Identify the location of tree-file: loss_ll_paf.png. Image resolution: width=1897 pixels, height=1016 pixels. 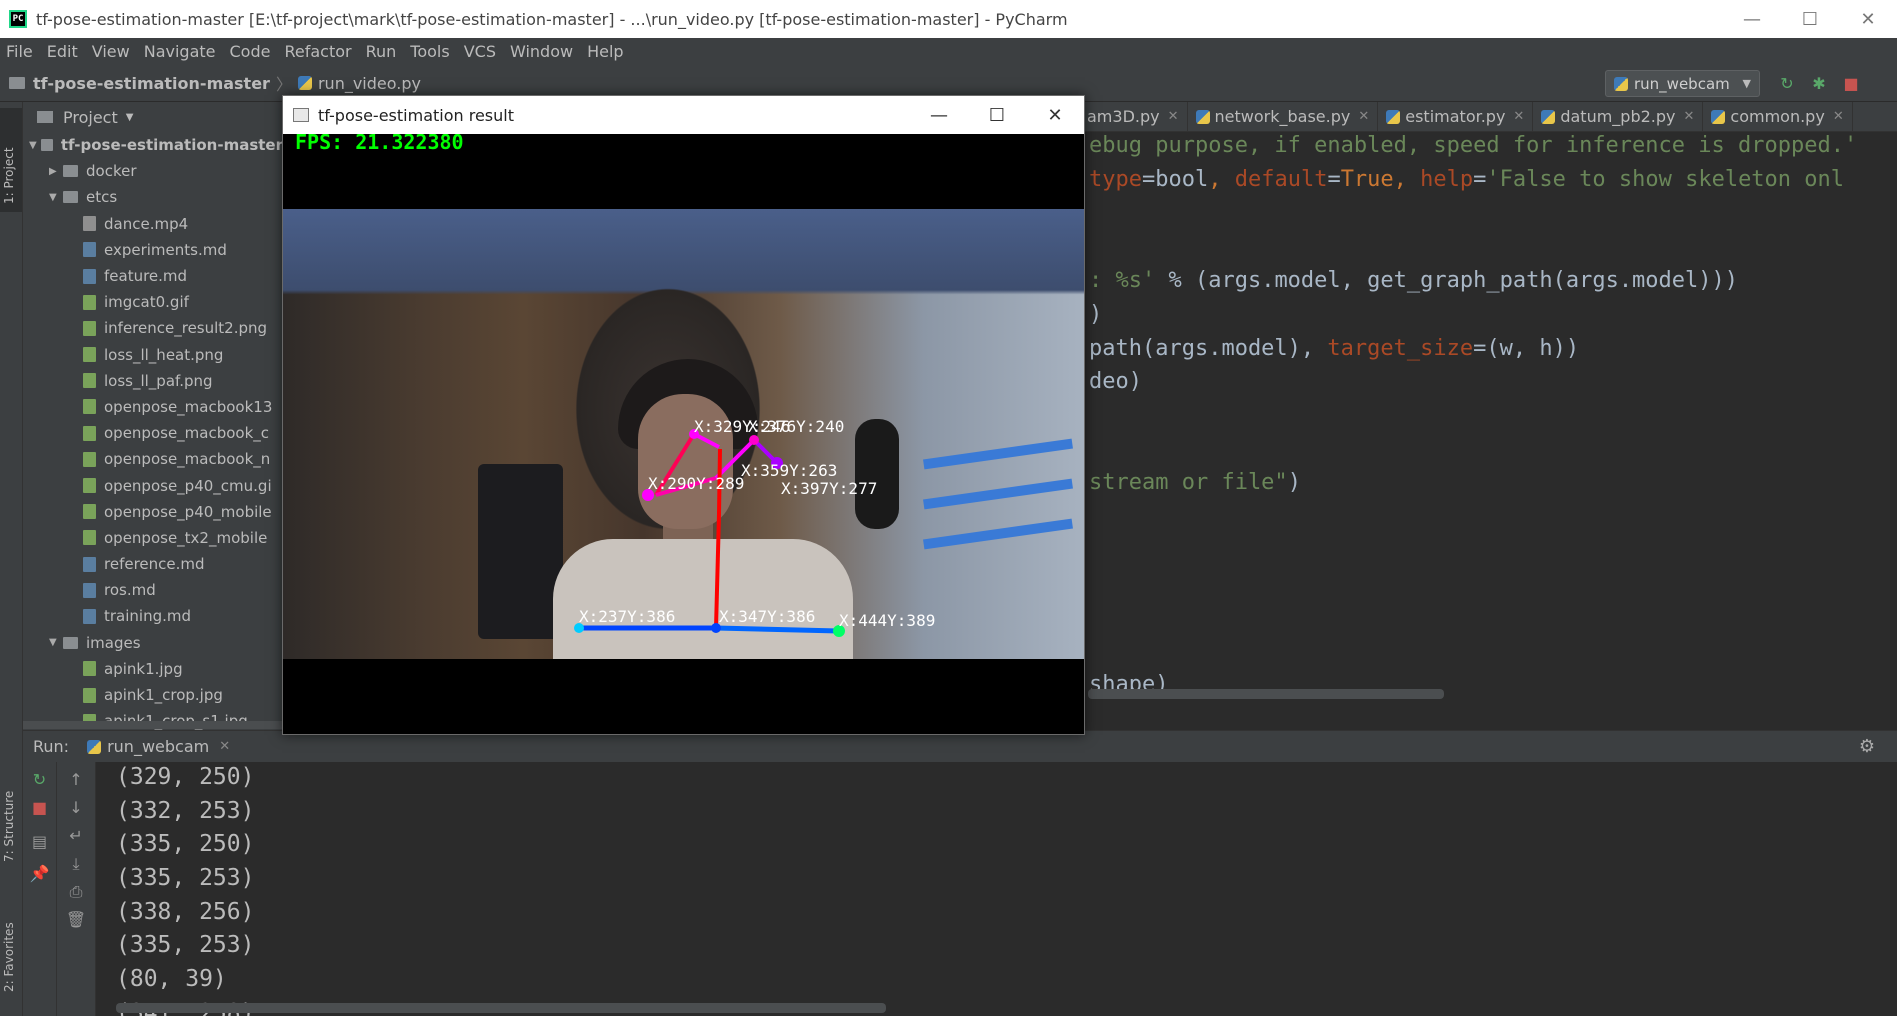
(153, 381).